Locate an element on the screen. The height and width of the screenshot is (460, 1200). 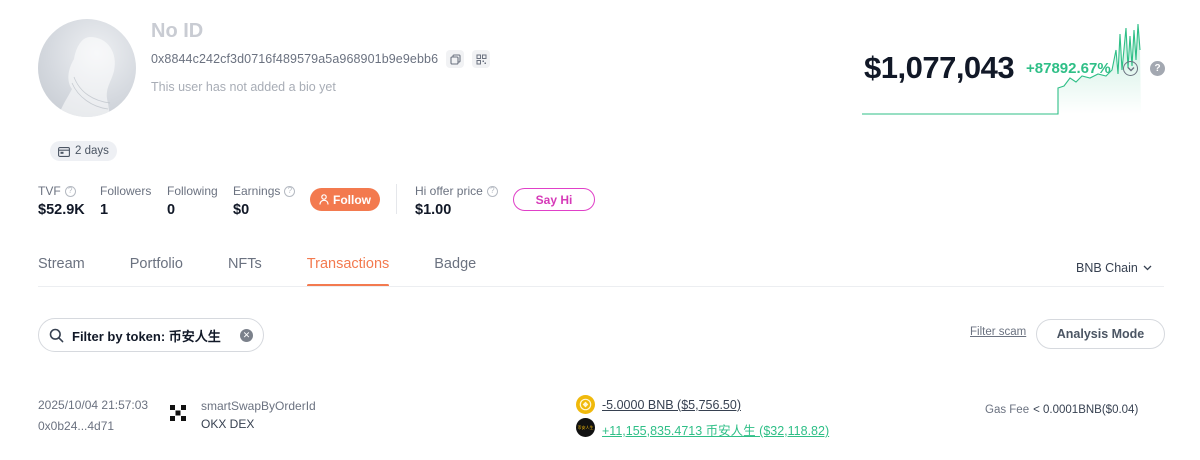
stat-following-label: Following is located at coordinates (192, 191).